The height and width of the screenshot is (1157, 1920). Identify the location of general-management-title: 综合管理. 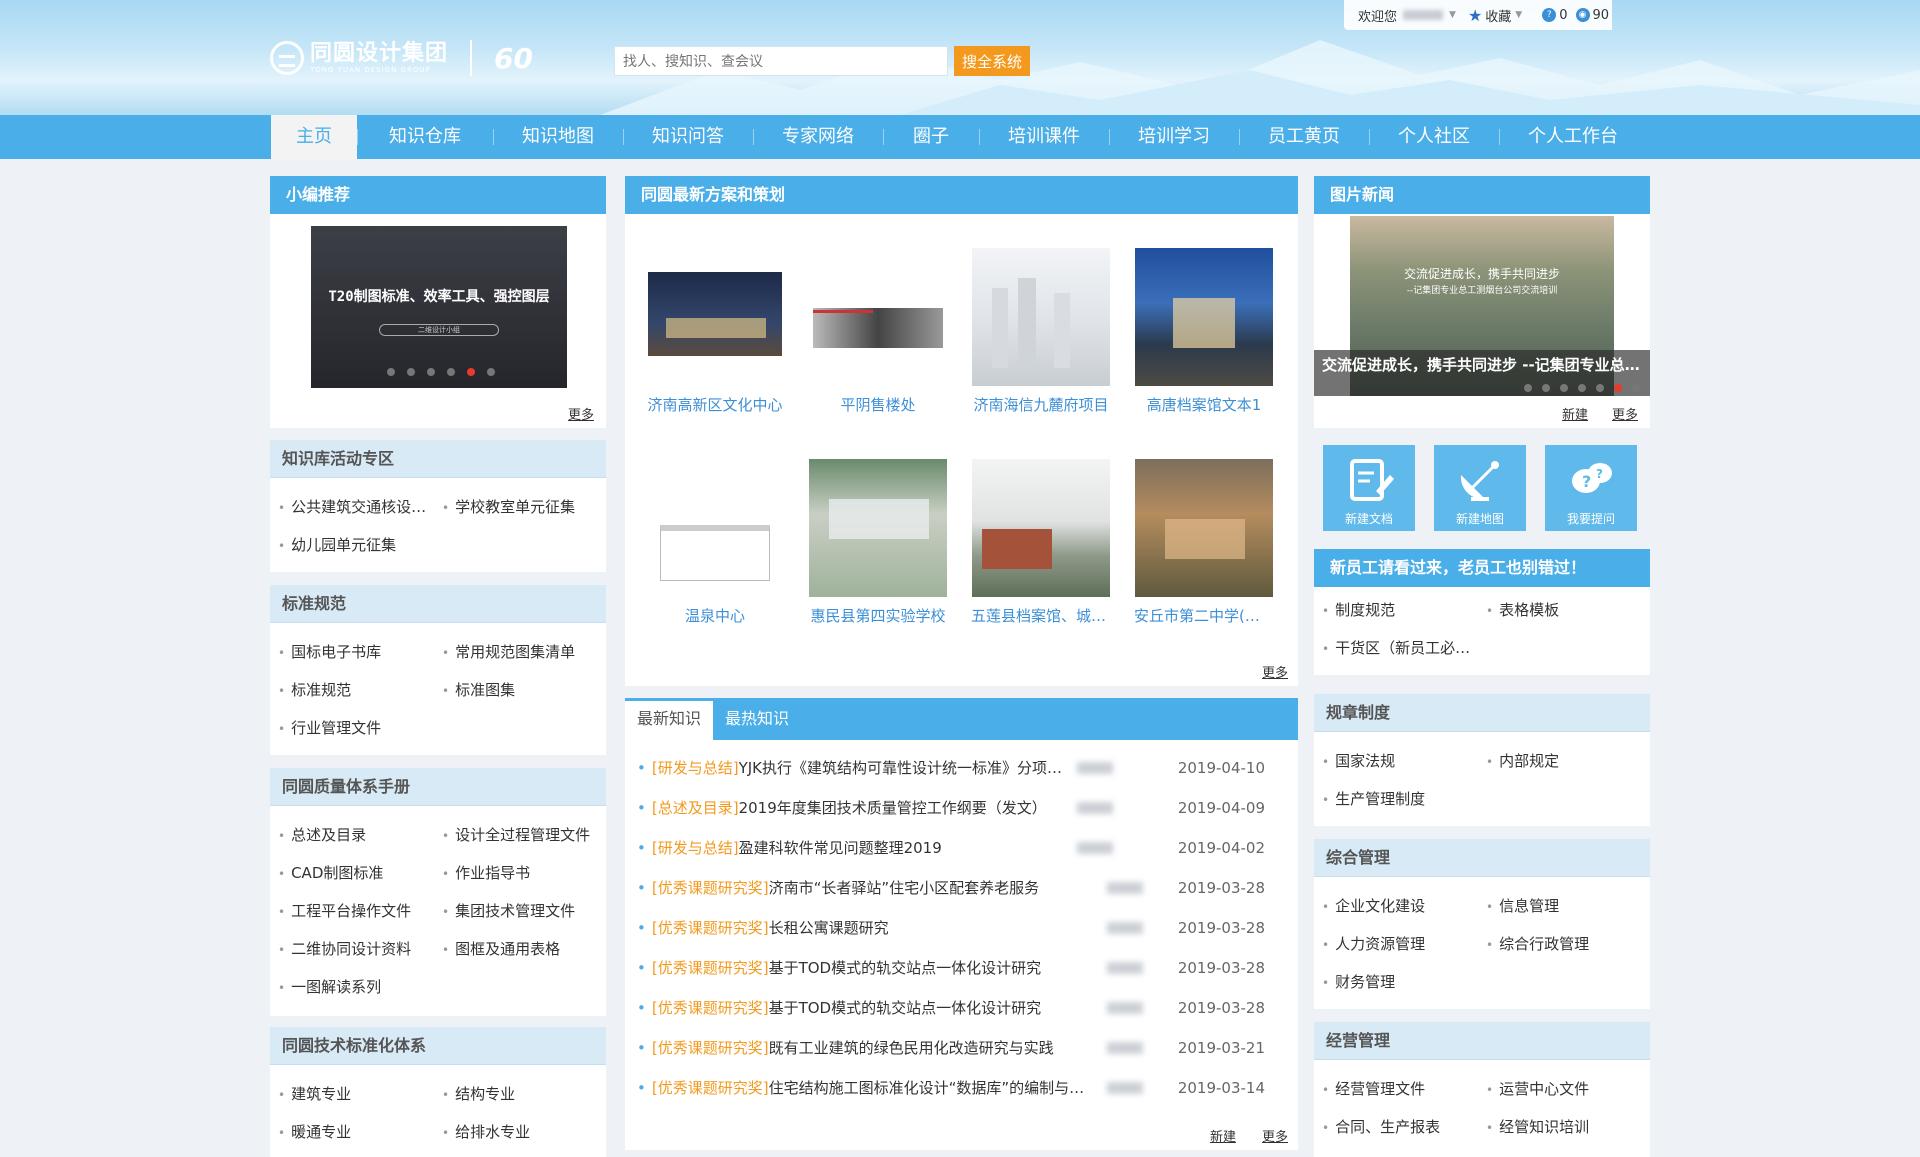
(1482, 858).